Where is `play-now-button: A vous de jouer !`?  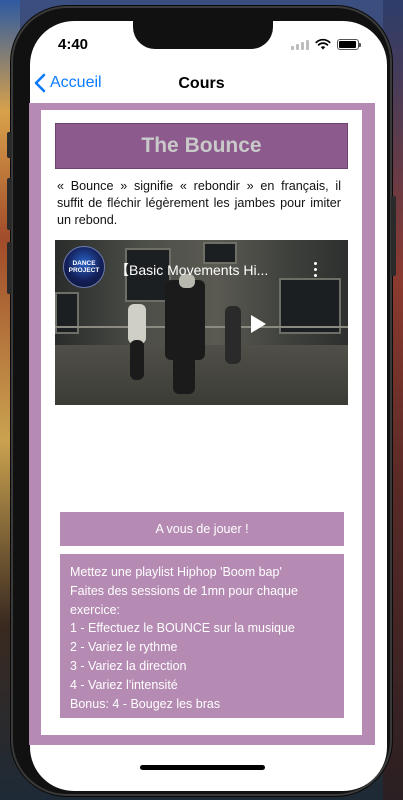 play-now-button: A vous de jouer ! is located at coordinates (202, 529).